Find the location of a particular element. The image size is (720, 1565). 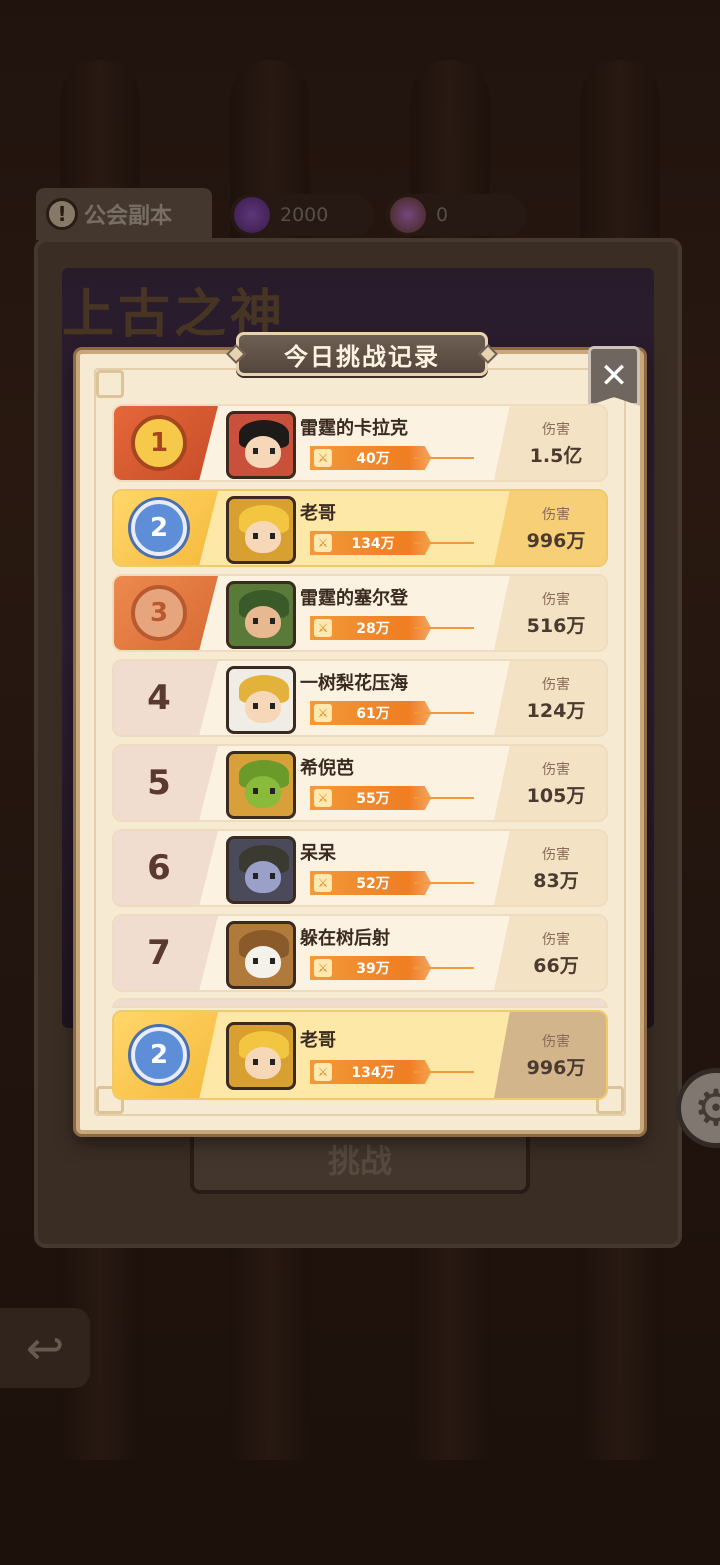

rank-cell: 4 is located at coordinates (166, 698).